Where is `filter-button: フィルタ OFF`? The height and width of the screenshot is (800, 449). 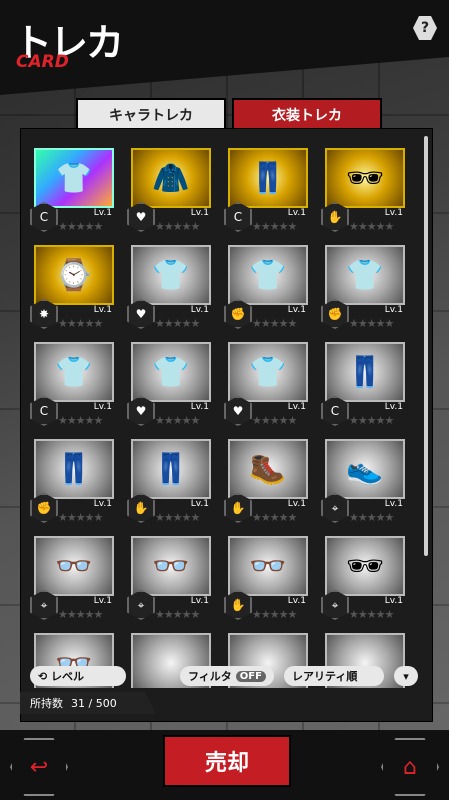 filter-button: フィルタ OFF is located at coordinates (227, 676).